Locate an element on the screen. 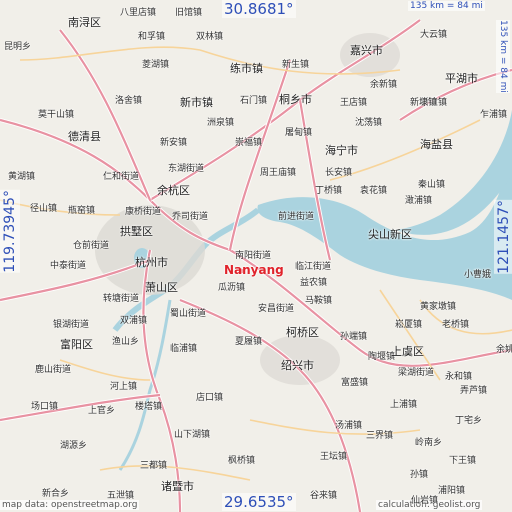 This screenshot has height=512, width=512. town-label: 海盐县 is located at coordinates (436, 144).